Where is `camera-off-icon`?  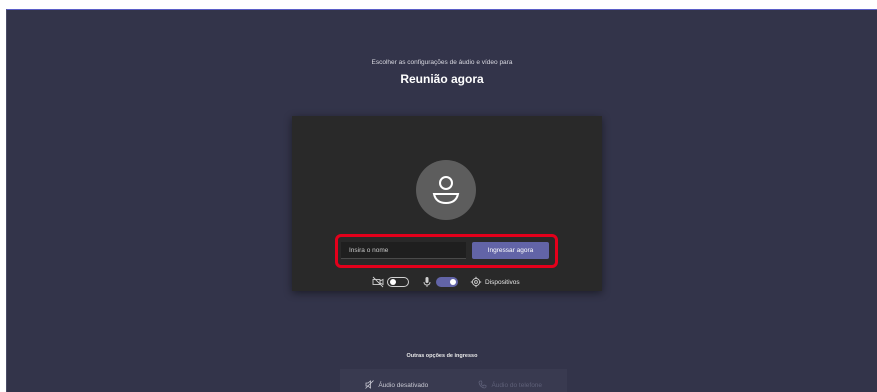
camera-off-icon is located at coordinates (378, 282).